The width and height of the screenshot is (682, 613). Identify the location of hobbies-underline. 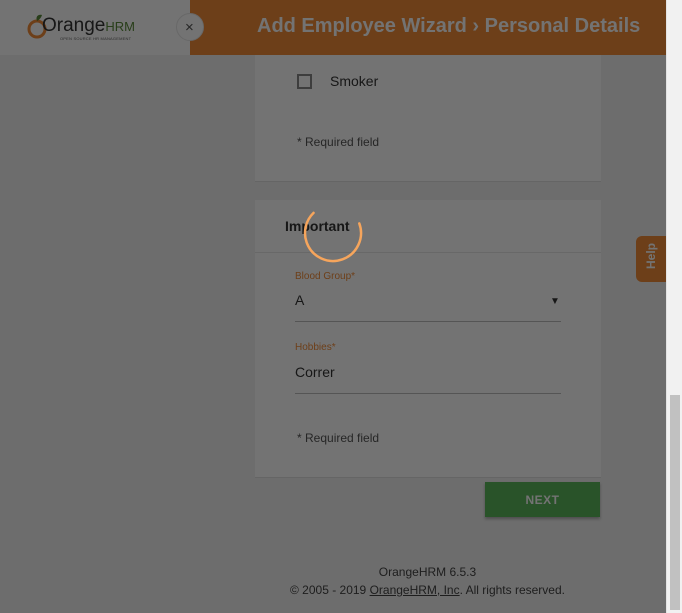
(428, 393).